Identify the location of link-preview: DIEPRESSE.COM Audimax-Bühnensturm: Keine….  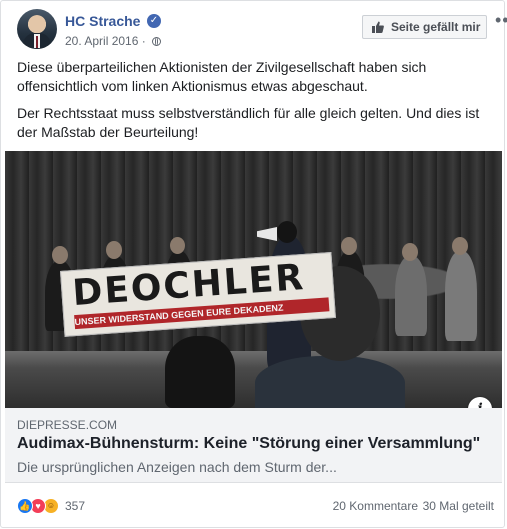
(253, 445).